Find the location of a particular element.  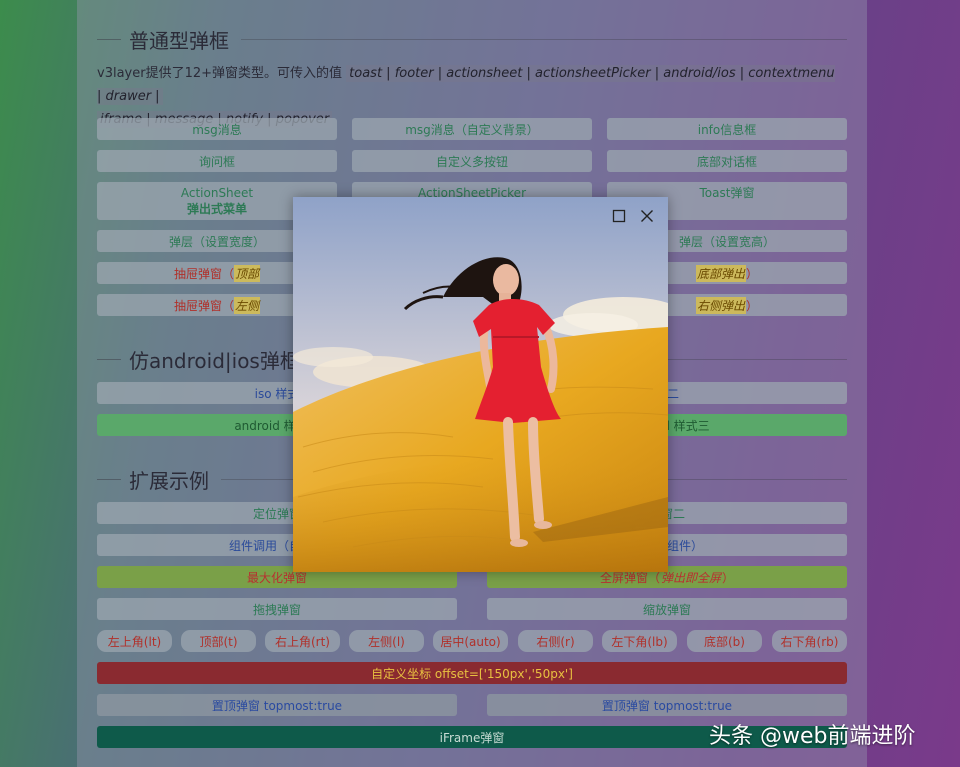

topmost-1-button: 置顶弹窗 topmost:true is located at coordinates (277, 705).